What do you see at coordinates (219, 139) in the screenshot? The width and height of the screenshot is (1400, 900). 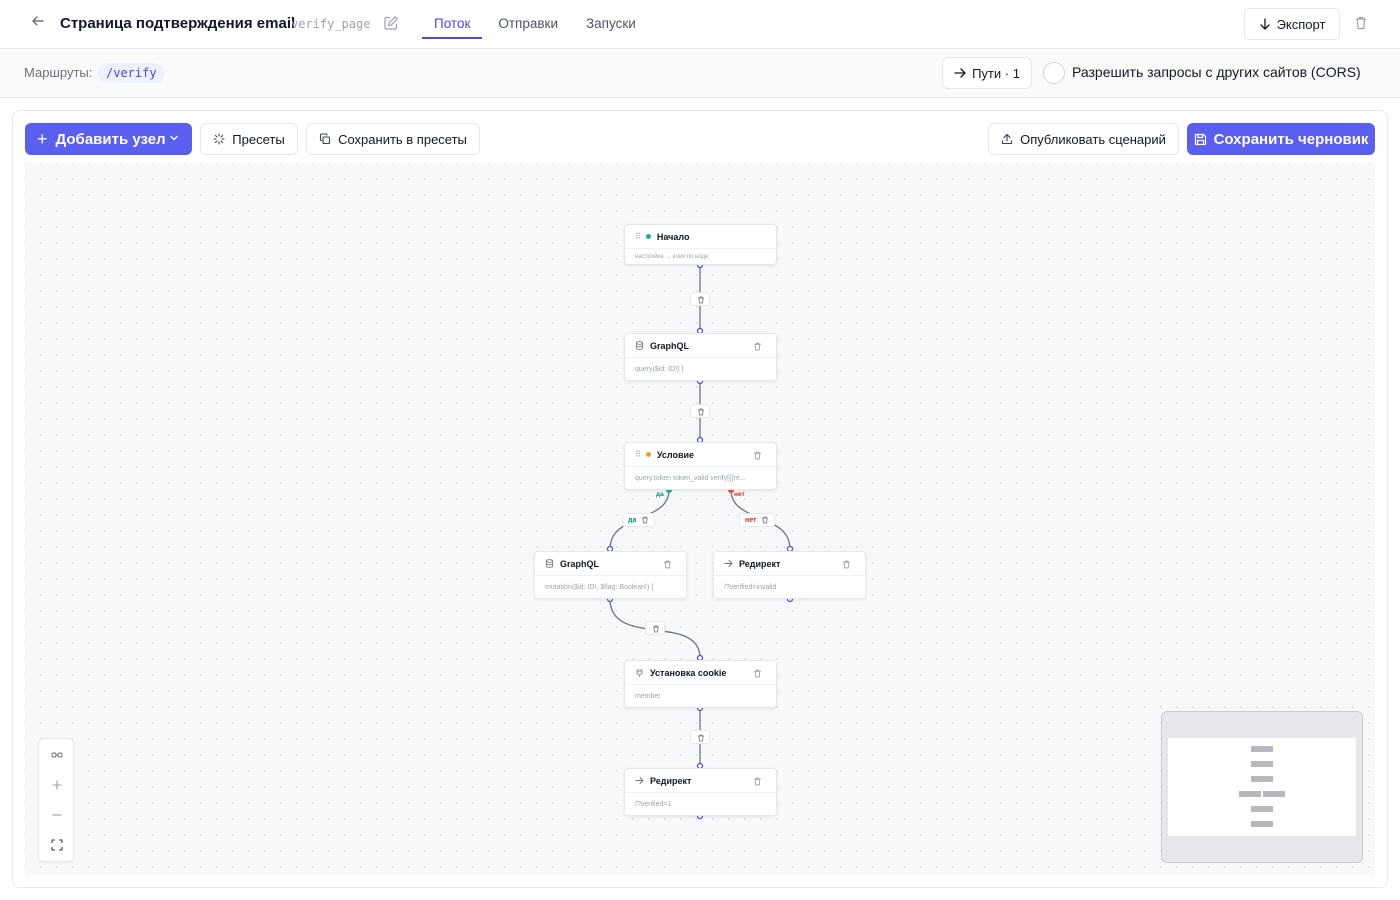 I see `sparkle-loader-icon` at bounding box center [219, 139].